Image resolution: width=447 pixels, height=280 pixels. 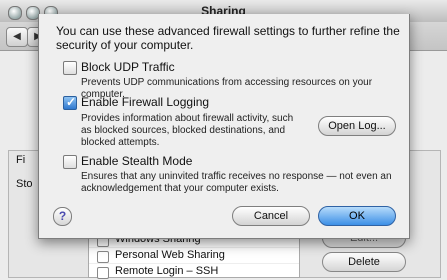 What do you see at coordinates (62, 216) in the screenshot?
I see `help-icon: ?` at bounding box center [62, 216].